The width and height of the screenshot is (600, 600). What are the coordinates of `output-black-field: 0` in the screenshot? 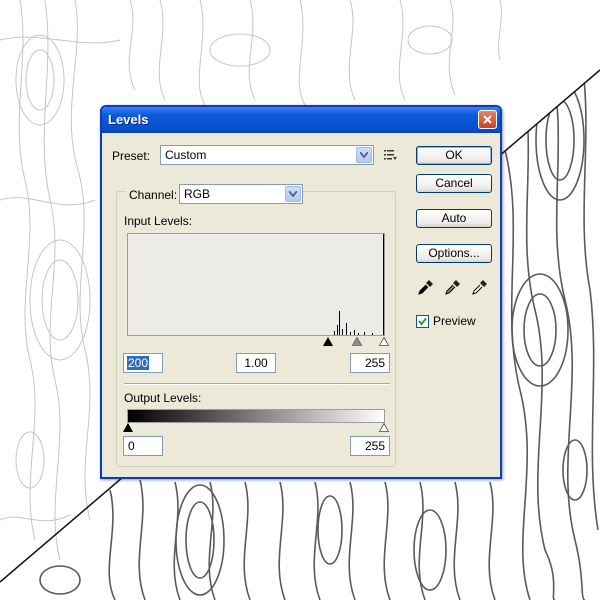 It's located at (143, 446).